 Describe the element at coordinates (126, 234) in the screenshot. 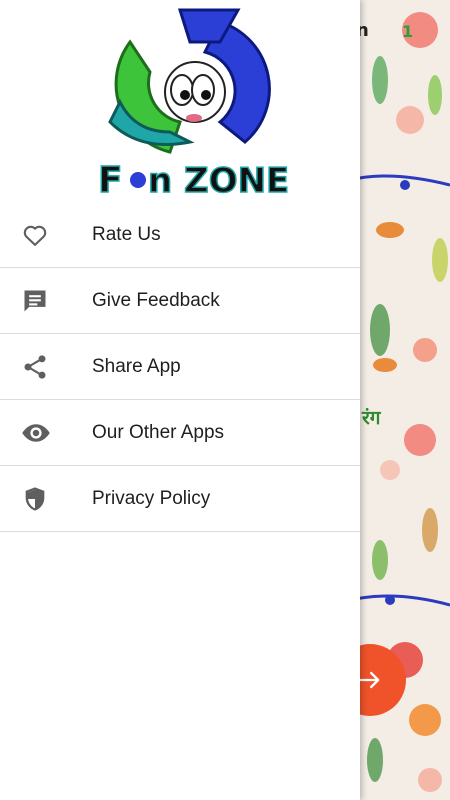

I see `menu-item-label: Rate Us` at that location.